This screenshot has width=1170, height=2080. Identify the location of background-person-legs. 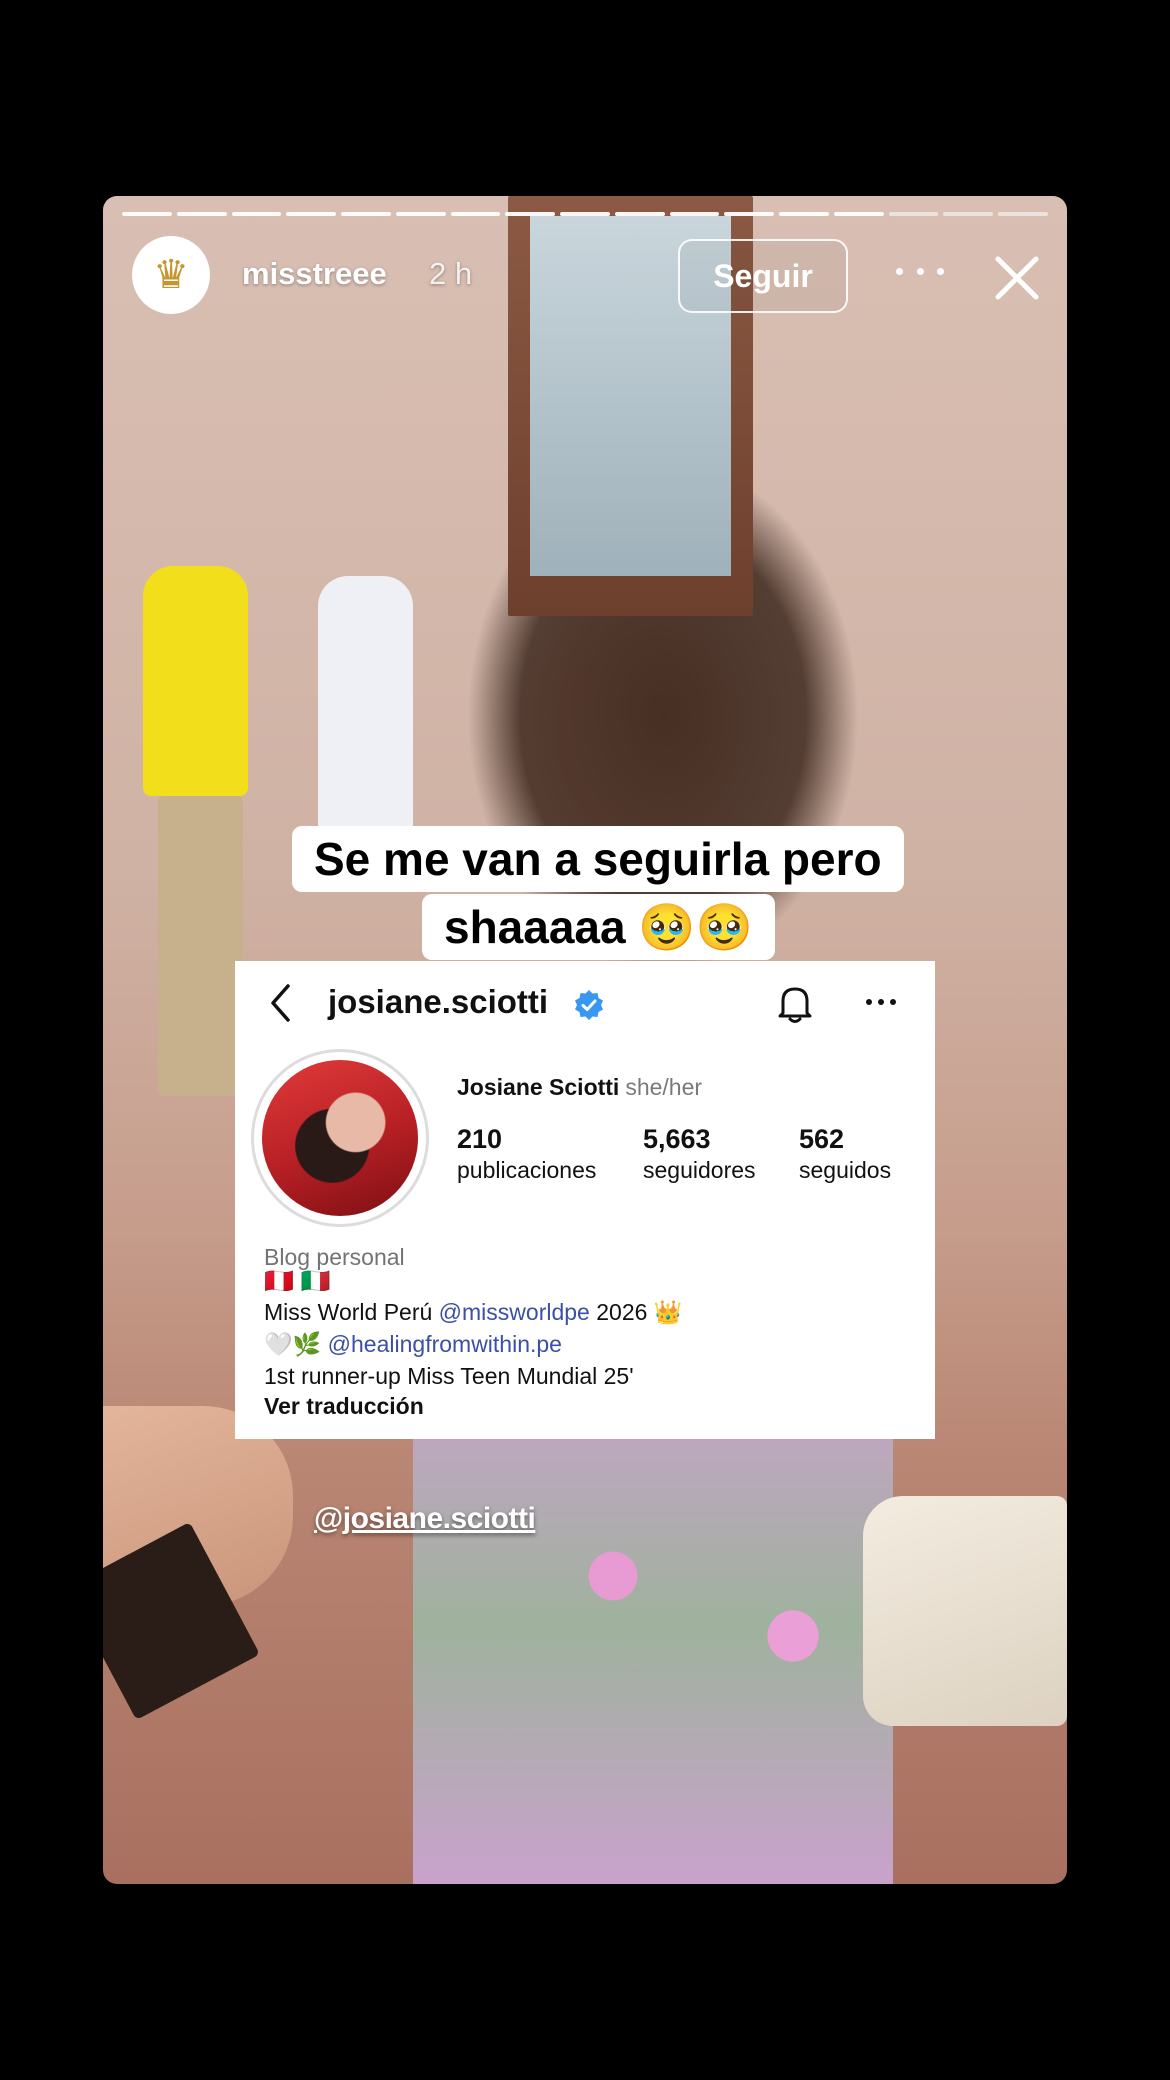
(200, 946).